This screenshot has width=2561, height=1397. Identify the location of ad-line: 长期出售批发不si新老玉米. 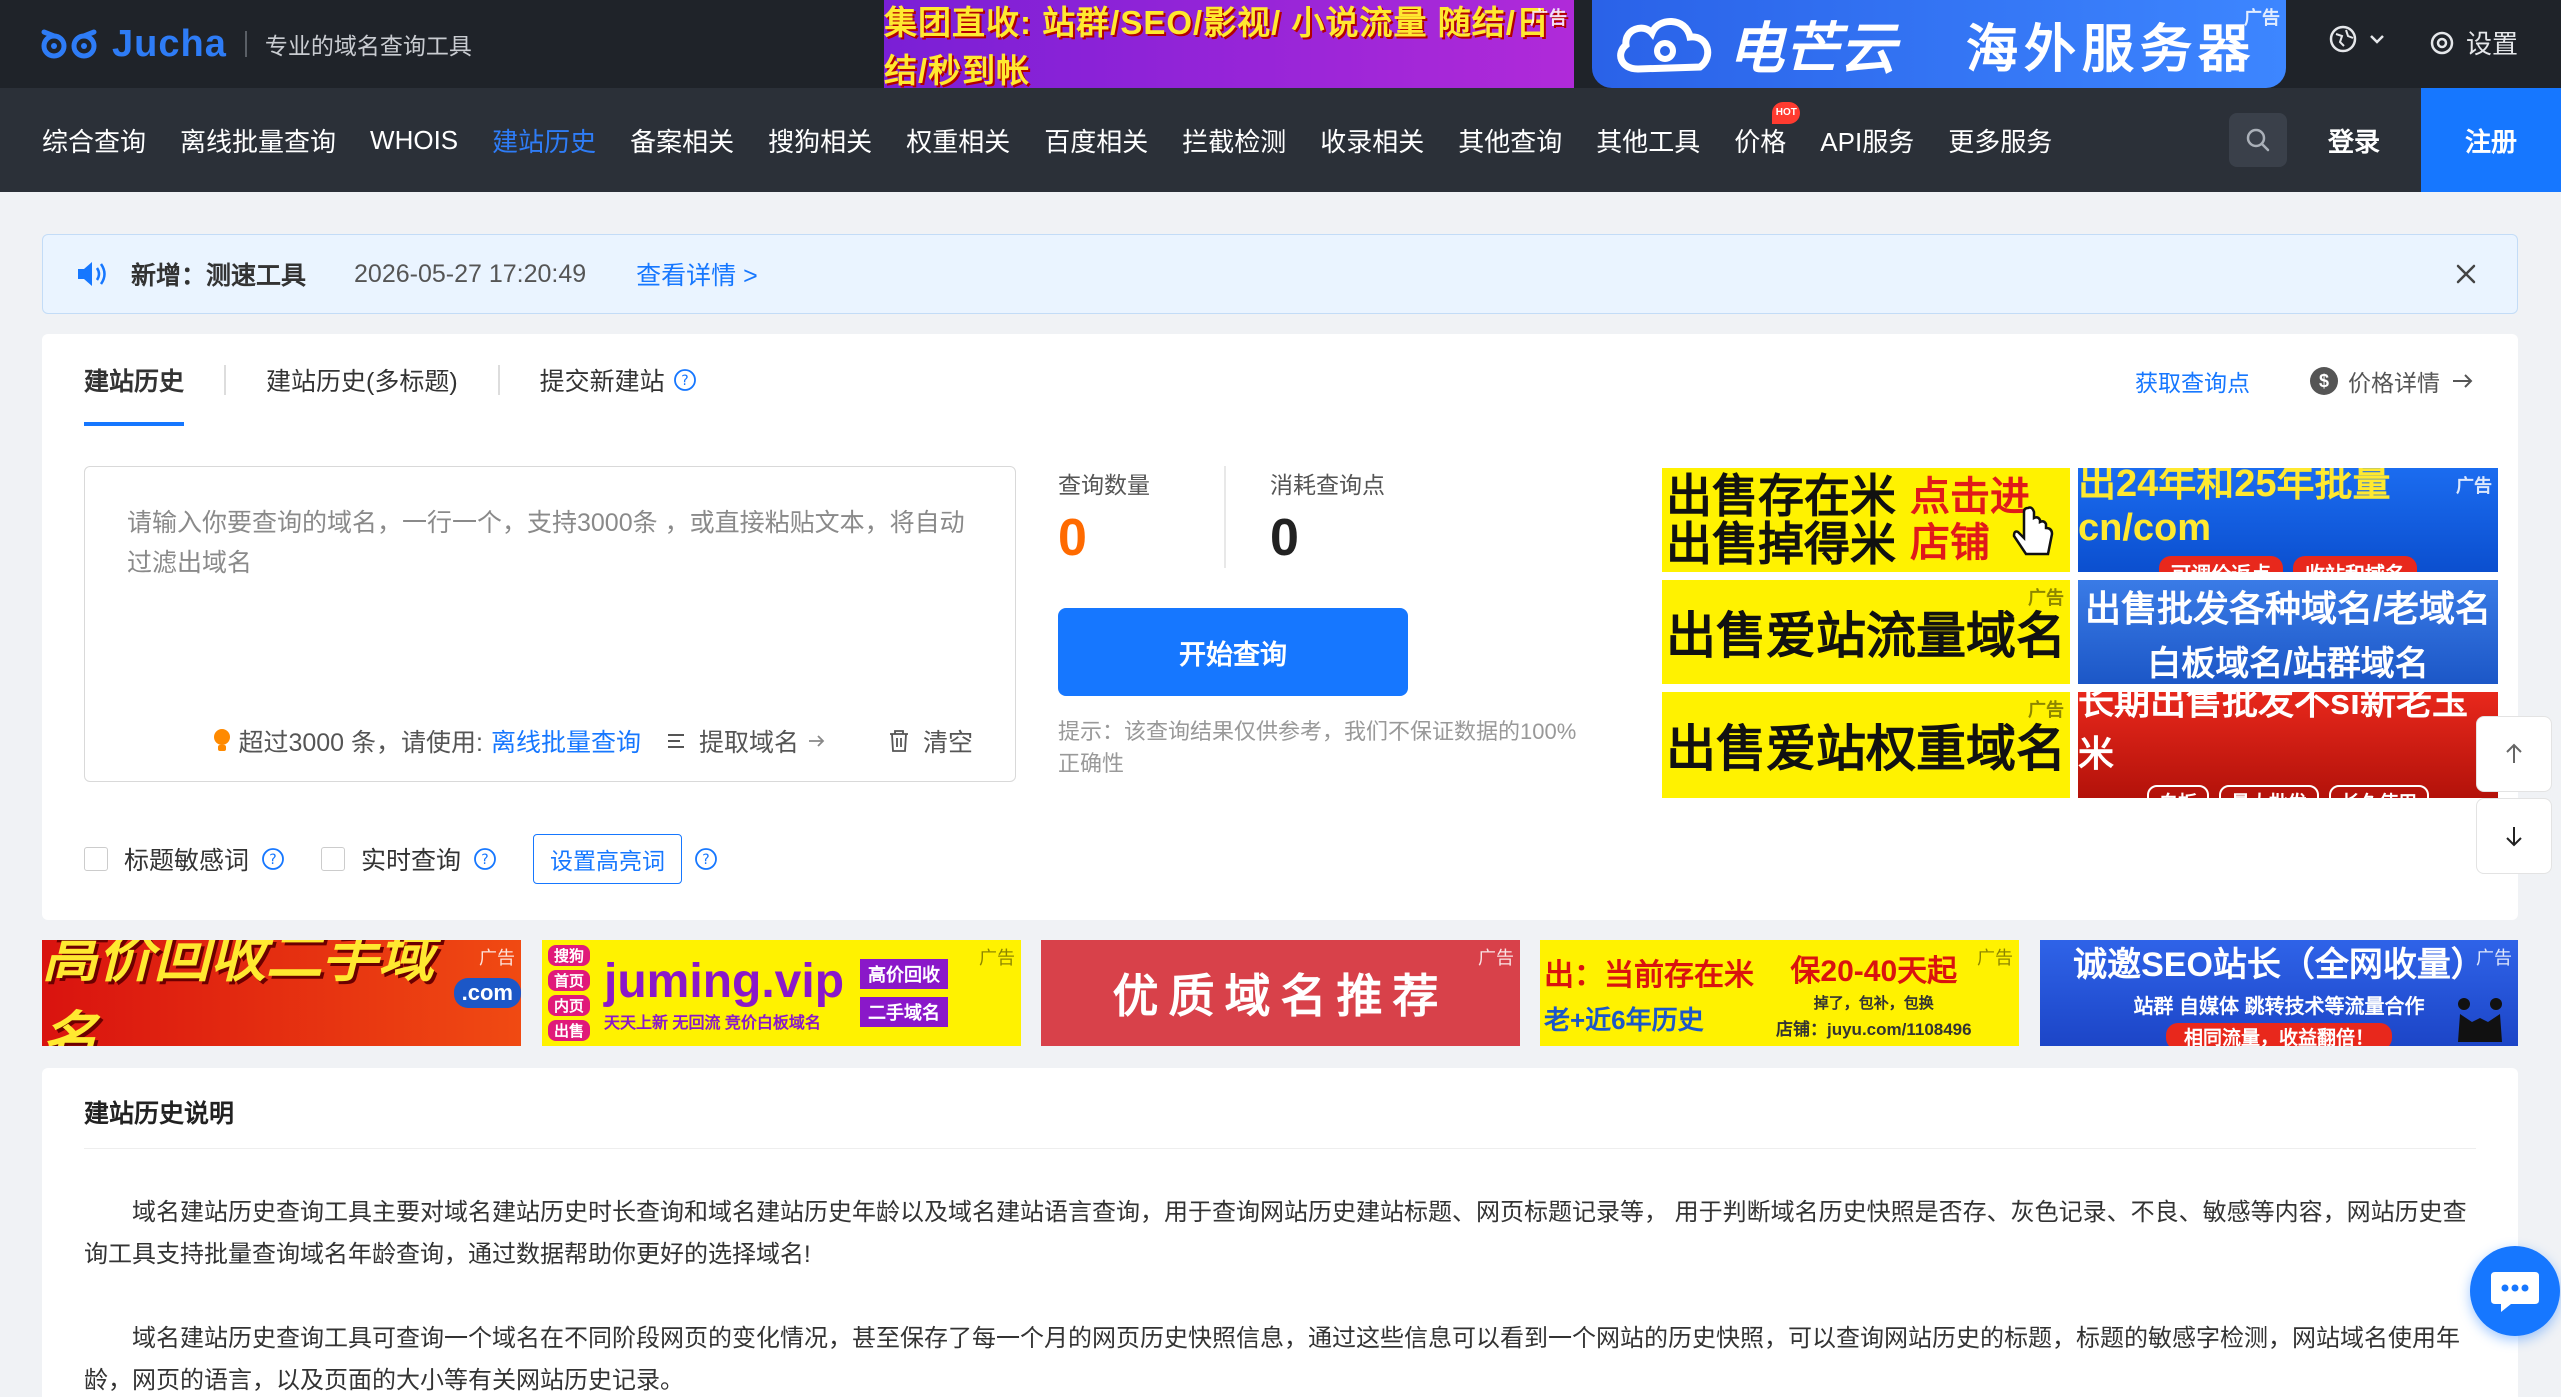
(2273, 733).